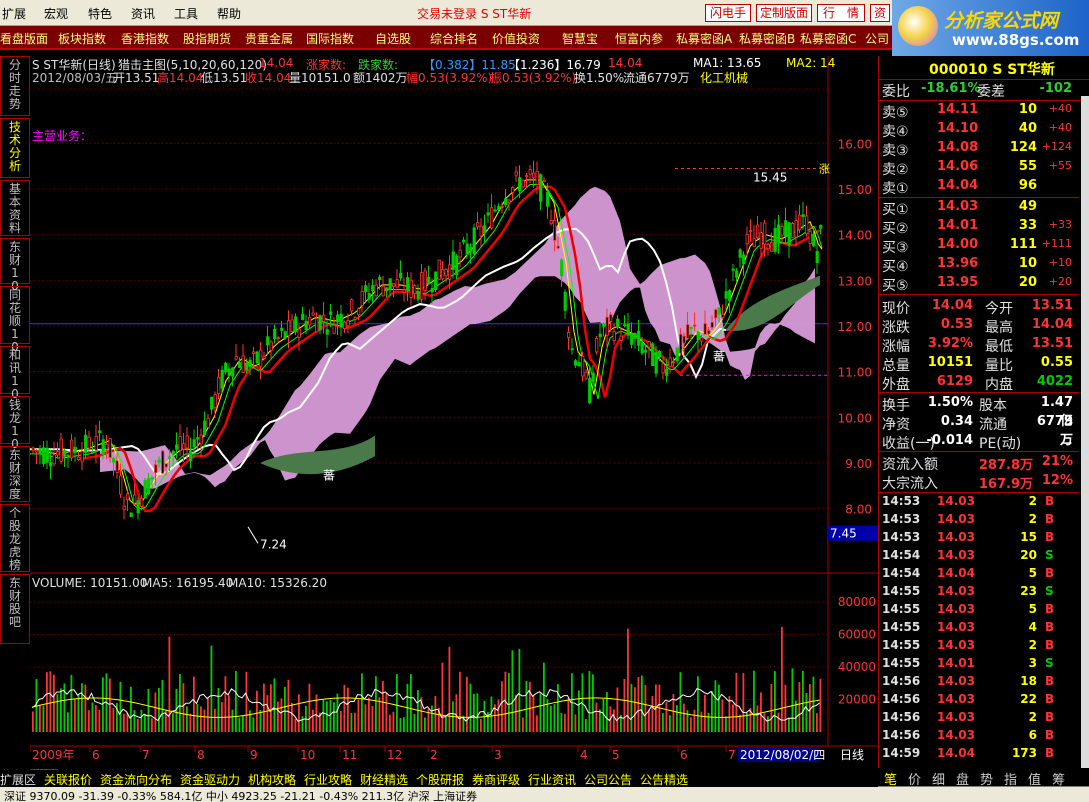 The width and height of the screenshot is (1089, 802). What do you see at coordinates (269, 38) in the screenshot?
I see `quick-tab-4: 贵重金属` at bounding box center [269, 38].